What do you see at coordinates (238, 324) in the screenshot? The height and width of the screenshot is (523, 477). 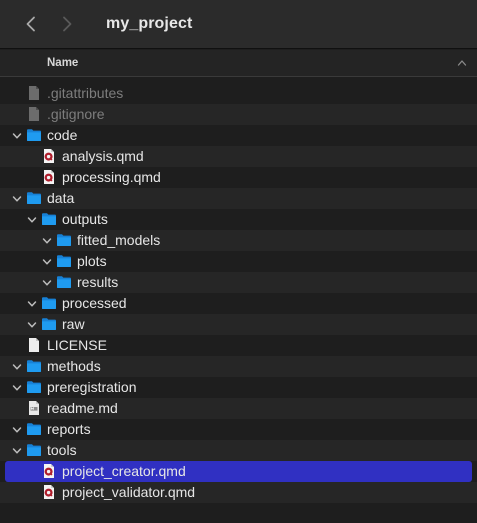 I see `folder-row-raw: raw` at bounding box center [238, 324].